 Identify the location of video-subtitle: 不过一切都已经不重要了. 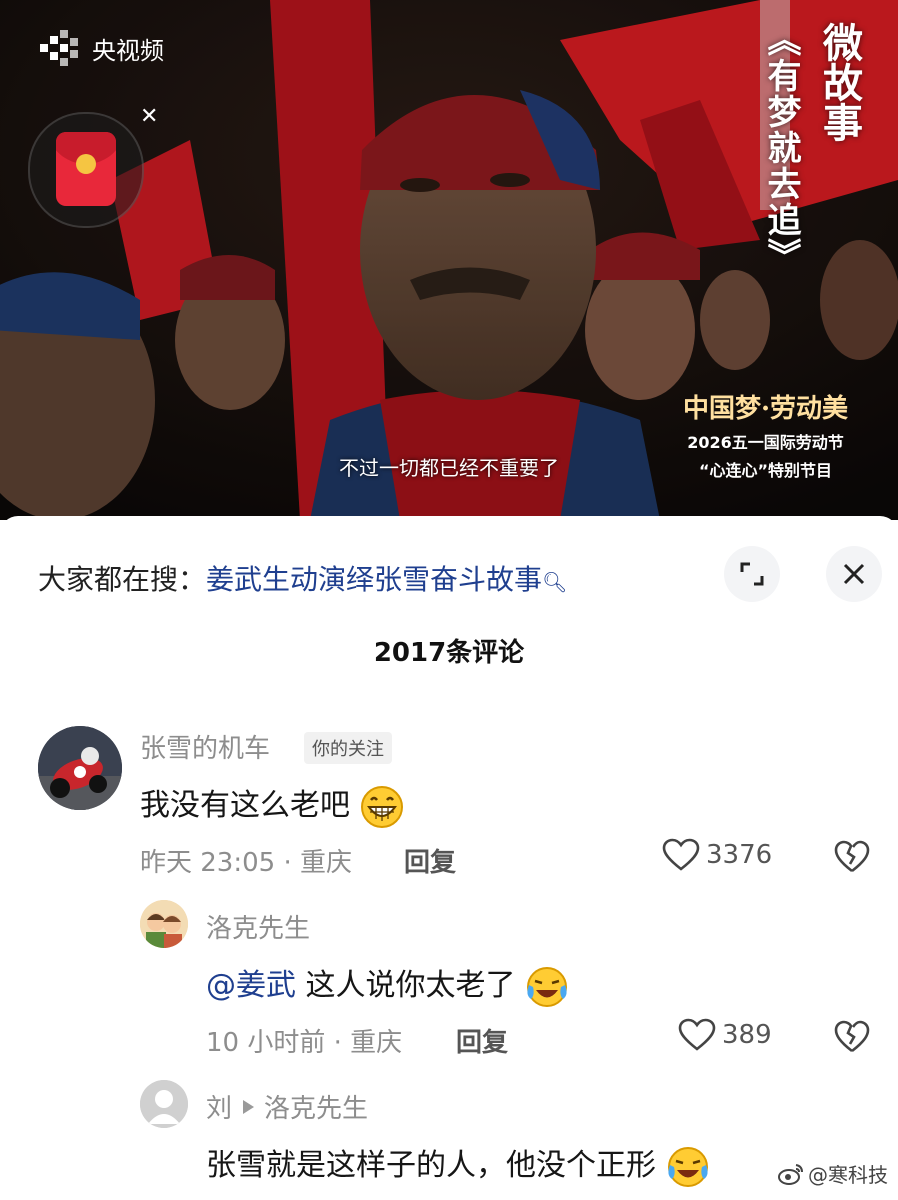
(449, 468).